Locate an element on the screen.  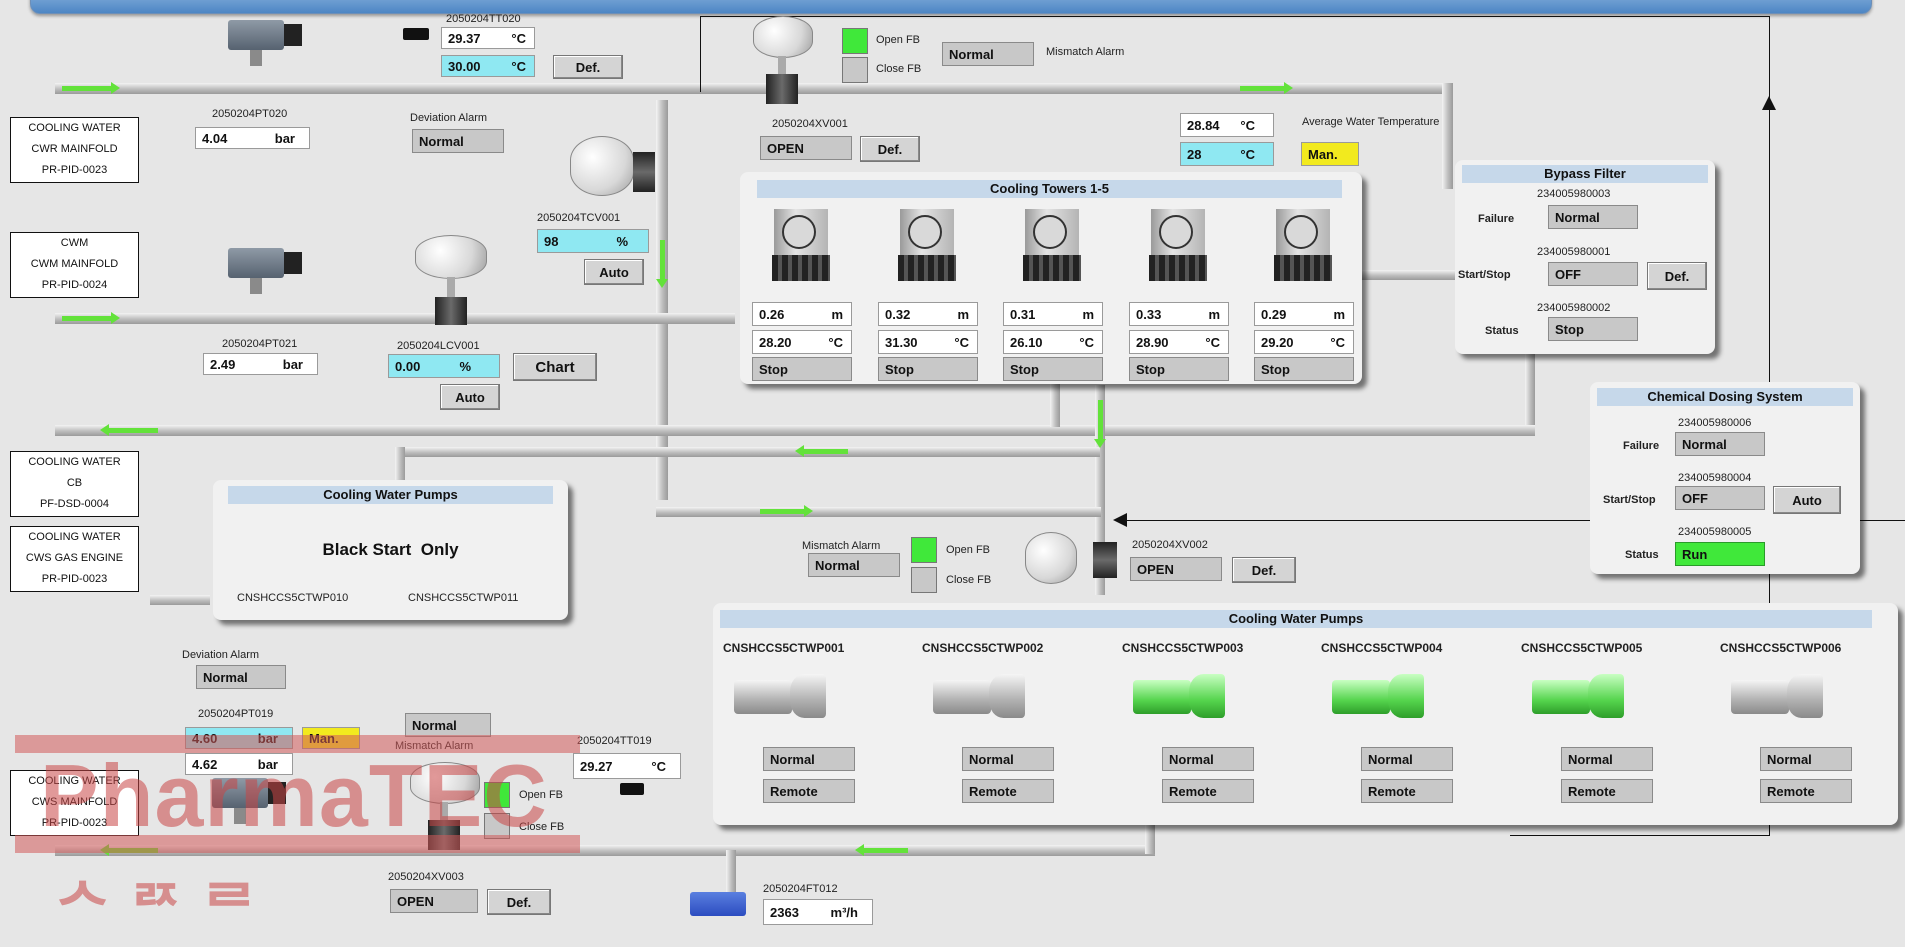
pump-tag: CNSHCCS5CTWP005 is located at coordinates (1582, 648).